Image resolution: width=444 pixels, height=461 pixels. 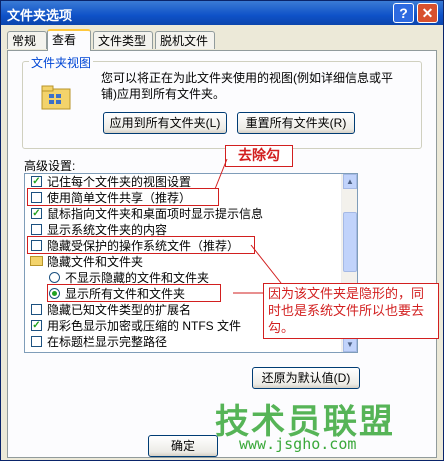 I want to click on highlight-simple-sharing, so click(x=123, y=197).